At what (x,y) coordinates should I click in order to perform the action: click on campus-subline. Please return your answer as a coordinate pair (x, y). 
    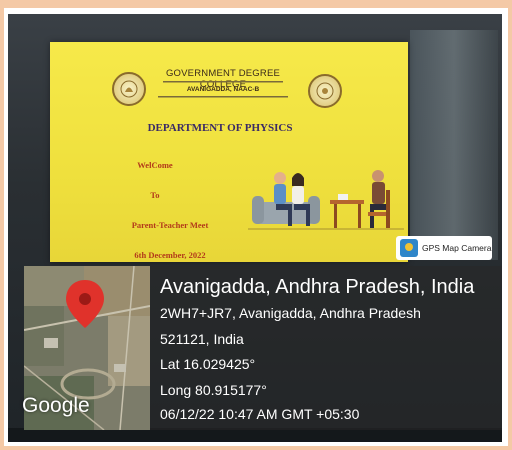
    Looking at the image, I should click on (223, 97).